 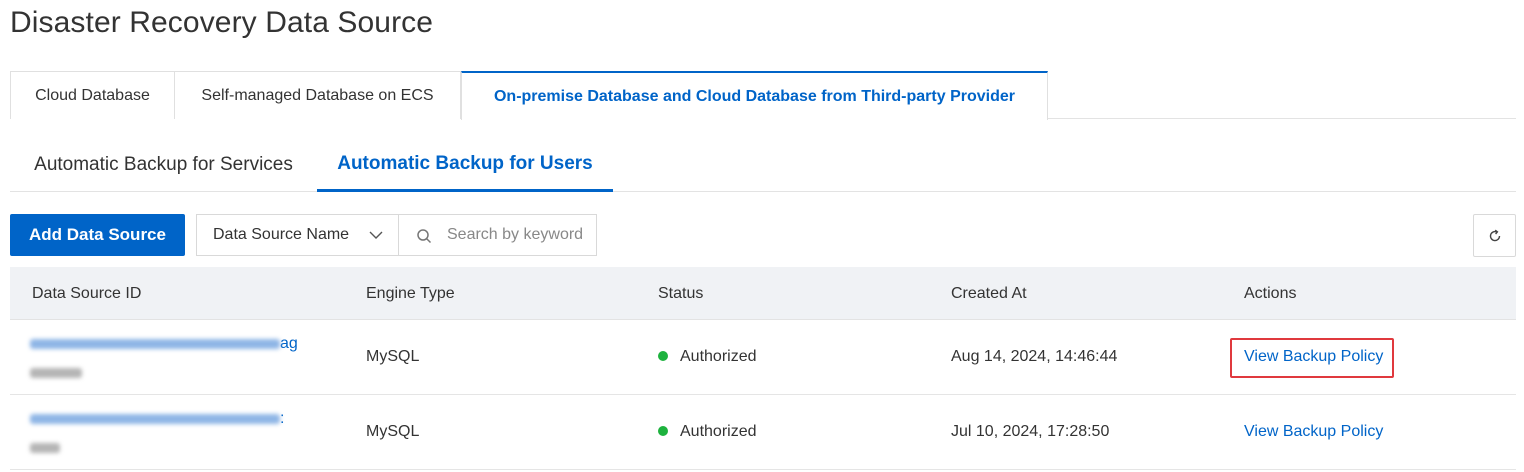 What do you see at coordinates (87, 293) in the screenshot?
I see `column-header-data-source-id: Data Source ID` at bounding box center [87, 293].